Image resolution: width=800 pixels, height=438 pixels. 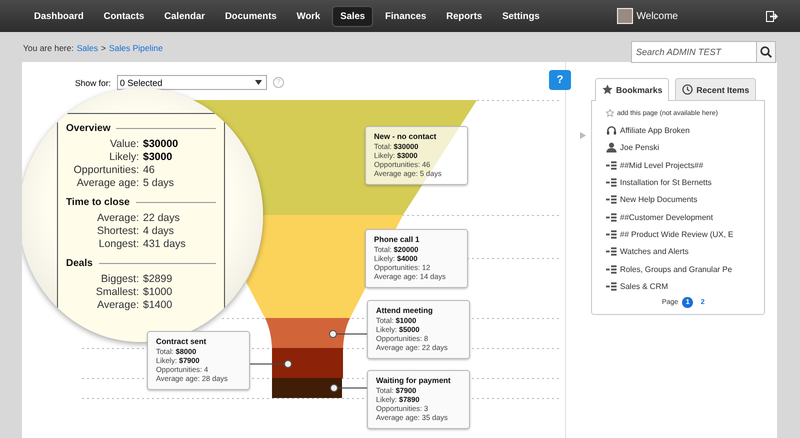 What do you see at coordinates (685, 269) in the screenshot?
I see `bookmark-item: Roles, Groups and Granular Pe` at bounding box center [685, 269].